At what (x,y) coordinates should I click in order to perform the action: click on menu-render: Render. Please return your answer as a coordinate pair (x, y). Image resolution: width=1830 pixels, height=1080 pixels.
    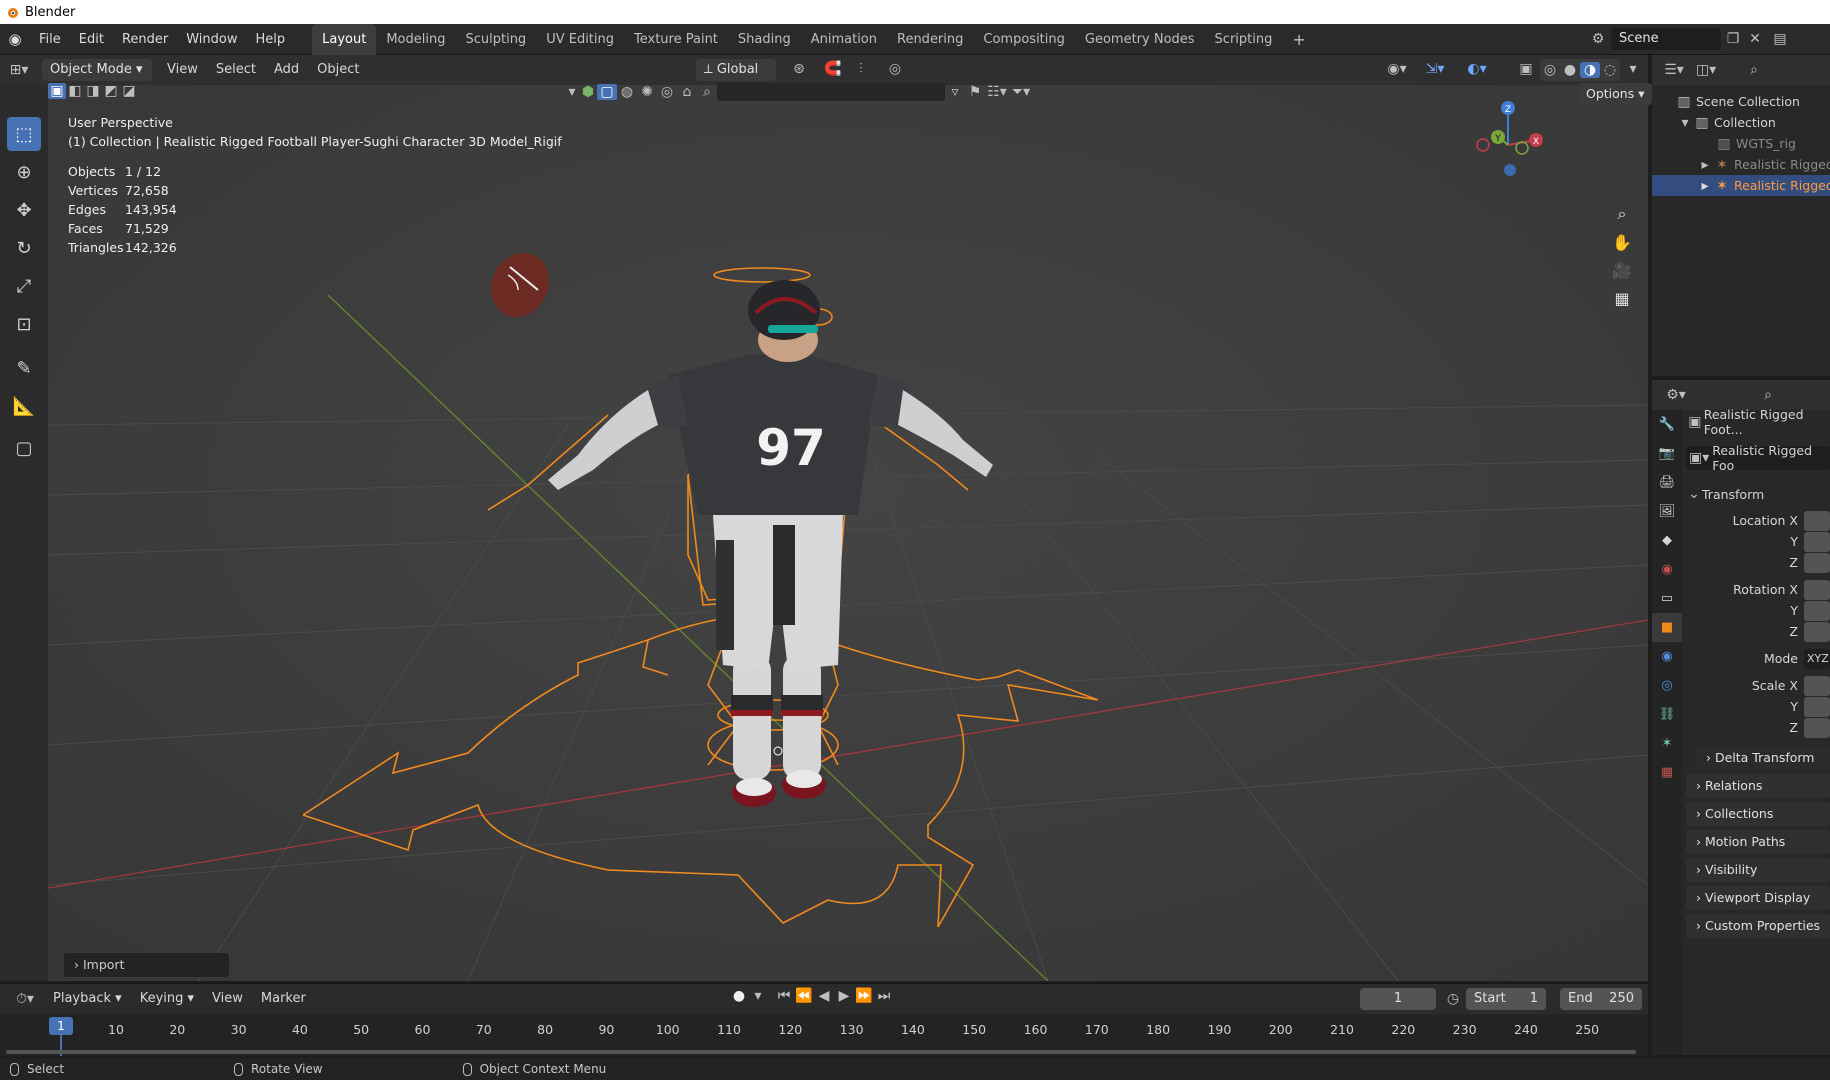
    Looking at the image, I should click on (145, 39).